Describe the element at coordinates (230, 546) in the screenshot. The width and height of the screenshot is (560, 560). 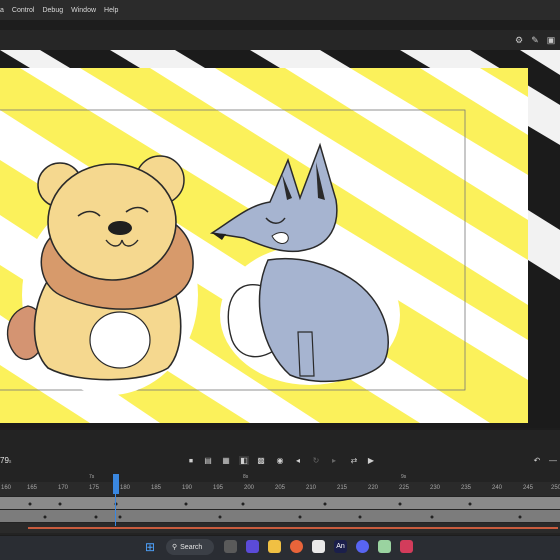
I see `task-view-icon` at that location.